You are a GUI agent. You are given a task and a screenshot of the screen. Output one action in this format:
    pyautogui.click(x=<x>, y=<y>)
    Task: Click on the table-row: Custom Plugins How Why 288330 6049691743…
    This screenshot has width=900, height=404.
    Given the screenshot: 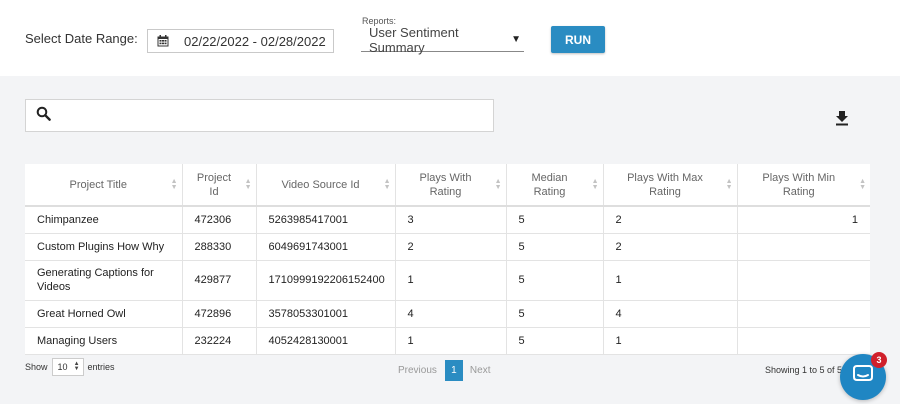 What is the action you would take?
    pyautogui.click(x=447, y=247)
    